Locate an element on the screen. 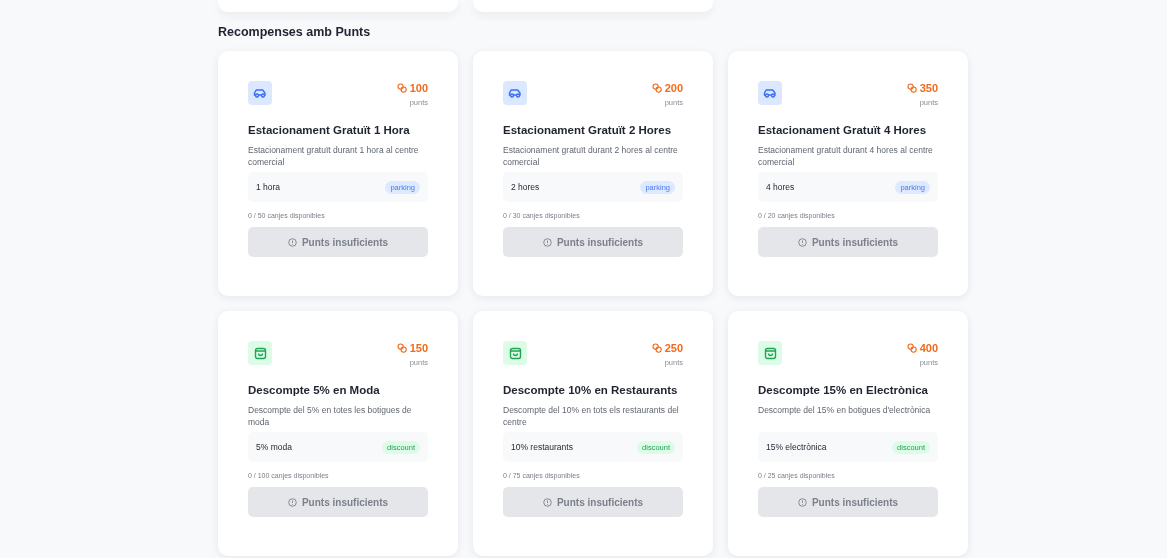 This screenshot has width=1167, height=558. reward-description: Estacionament gratuït durant 2 hores al centre comercial is located at coordinates (591, 156).